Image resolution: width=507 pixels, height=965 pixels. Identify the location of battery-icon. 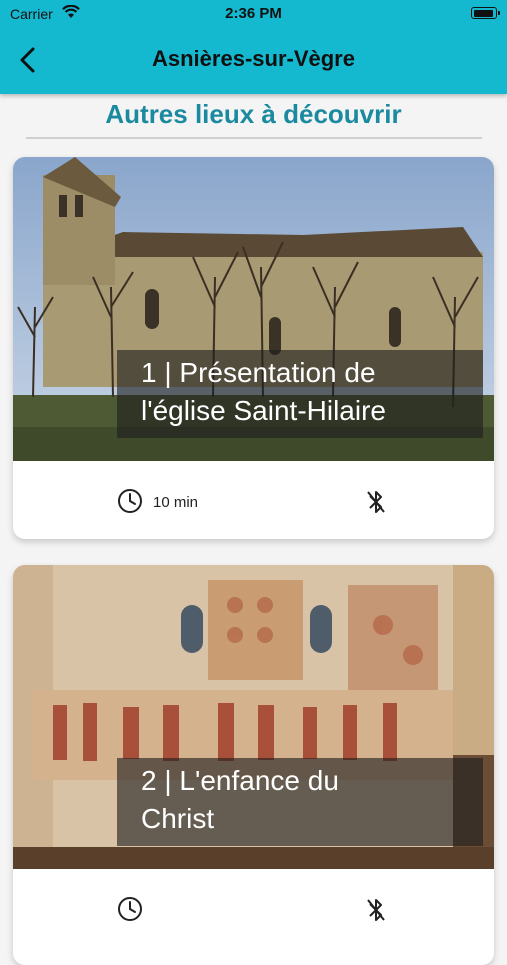
(485, 13).